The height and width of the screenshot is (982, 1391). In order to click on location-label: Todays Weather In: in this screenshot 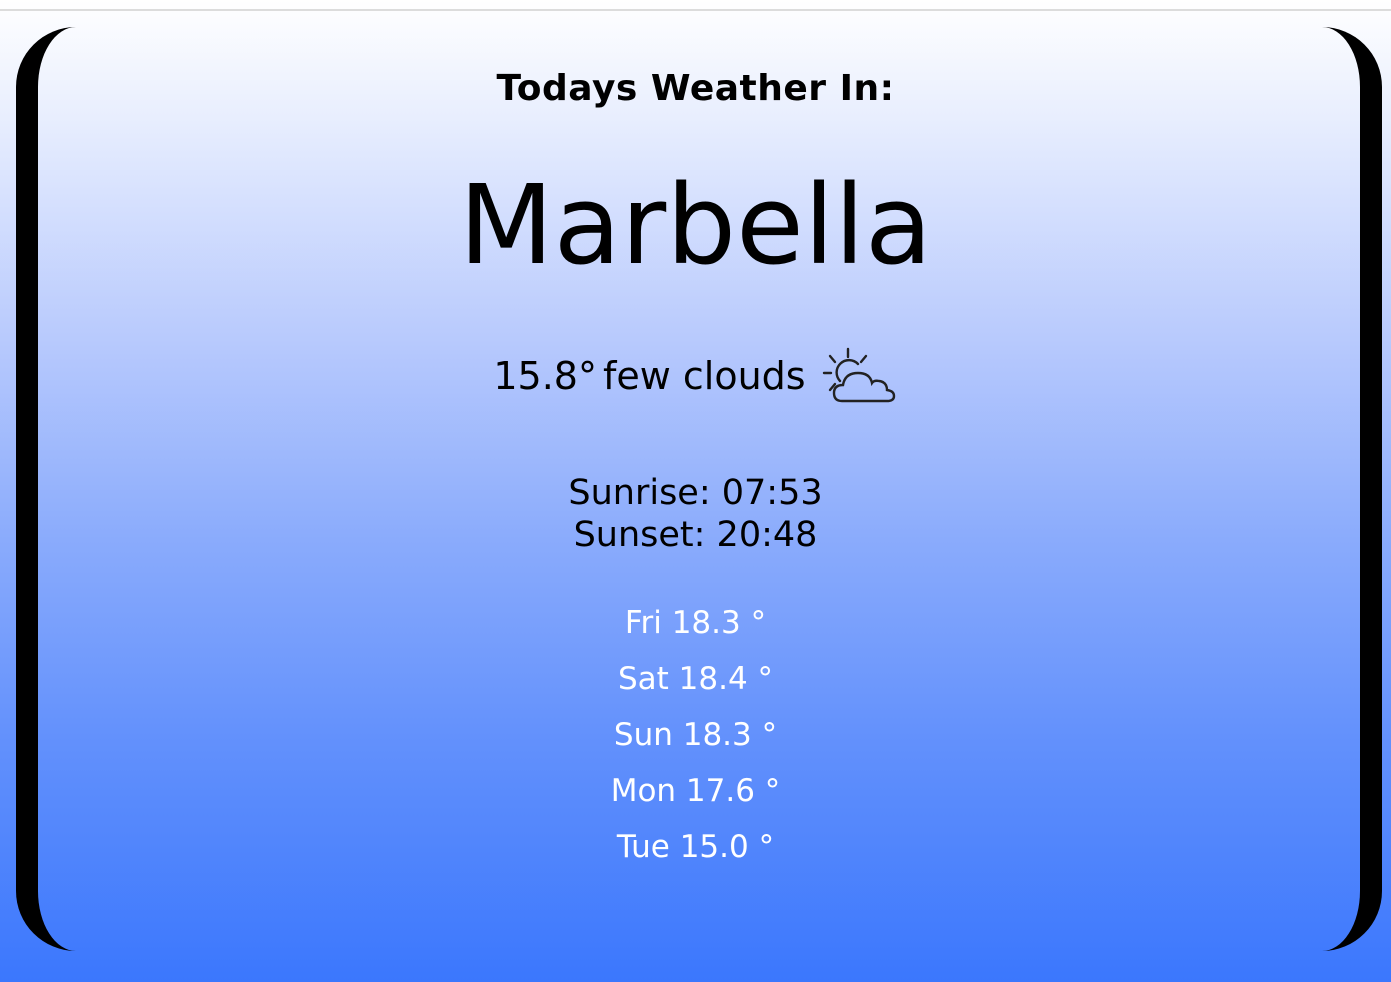, I will do `click(695, 88)`.